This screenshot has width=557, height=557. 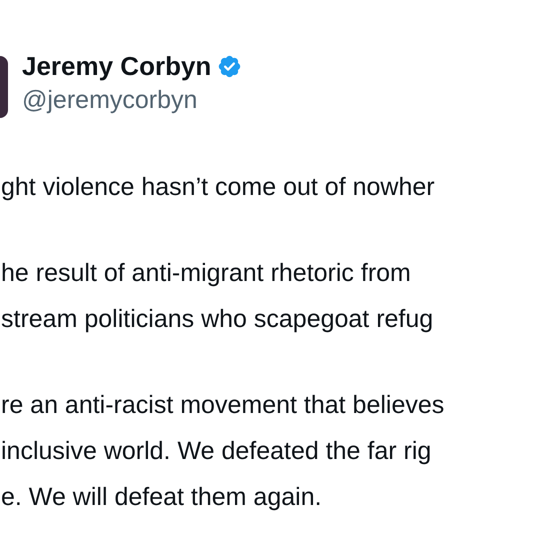 What do you see at coordinates (117, 66) in the screenshot?
I see `author-name: Jeremy Corbyn` at bounding box center [117, 66].